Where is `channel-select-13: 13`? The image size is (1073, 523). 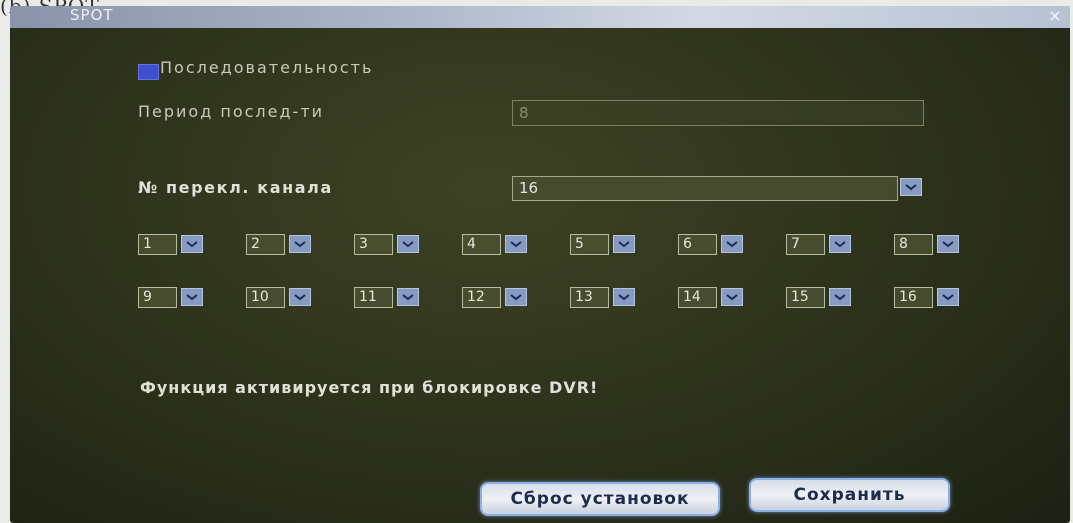 channel-select-13: 13 is located at coordinates (602, 297).